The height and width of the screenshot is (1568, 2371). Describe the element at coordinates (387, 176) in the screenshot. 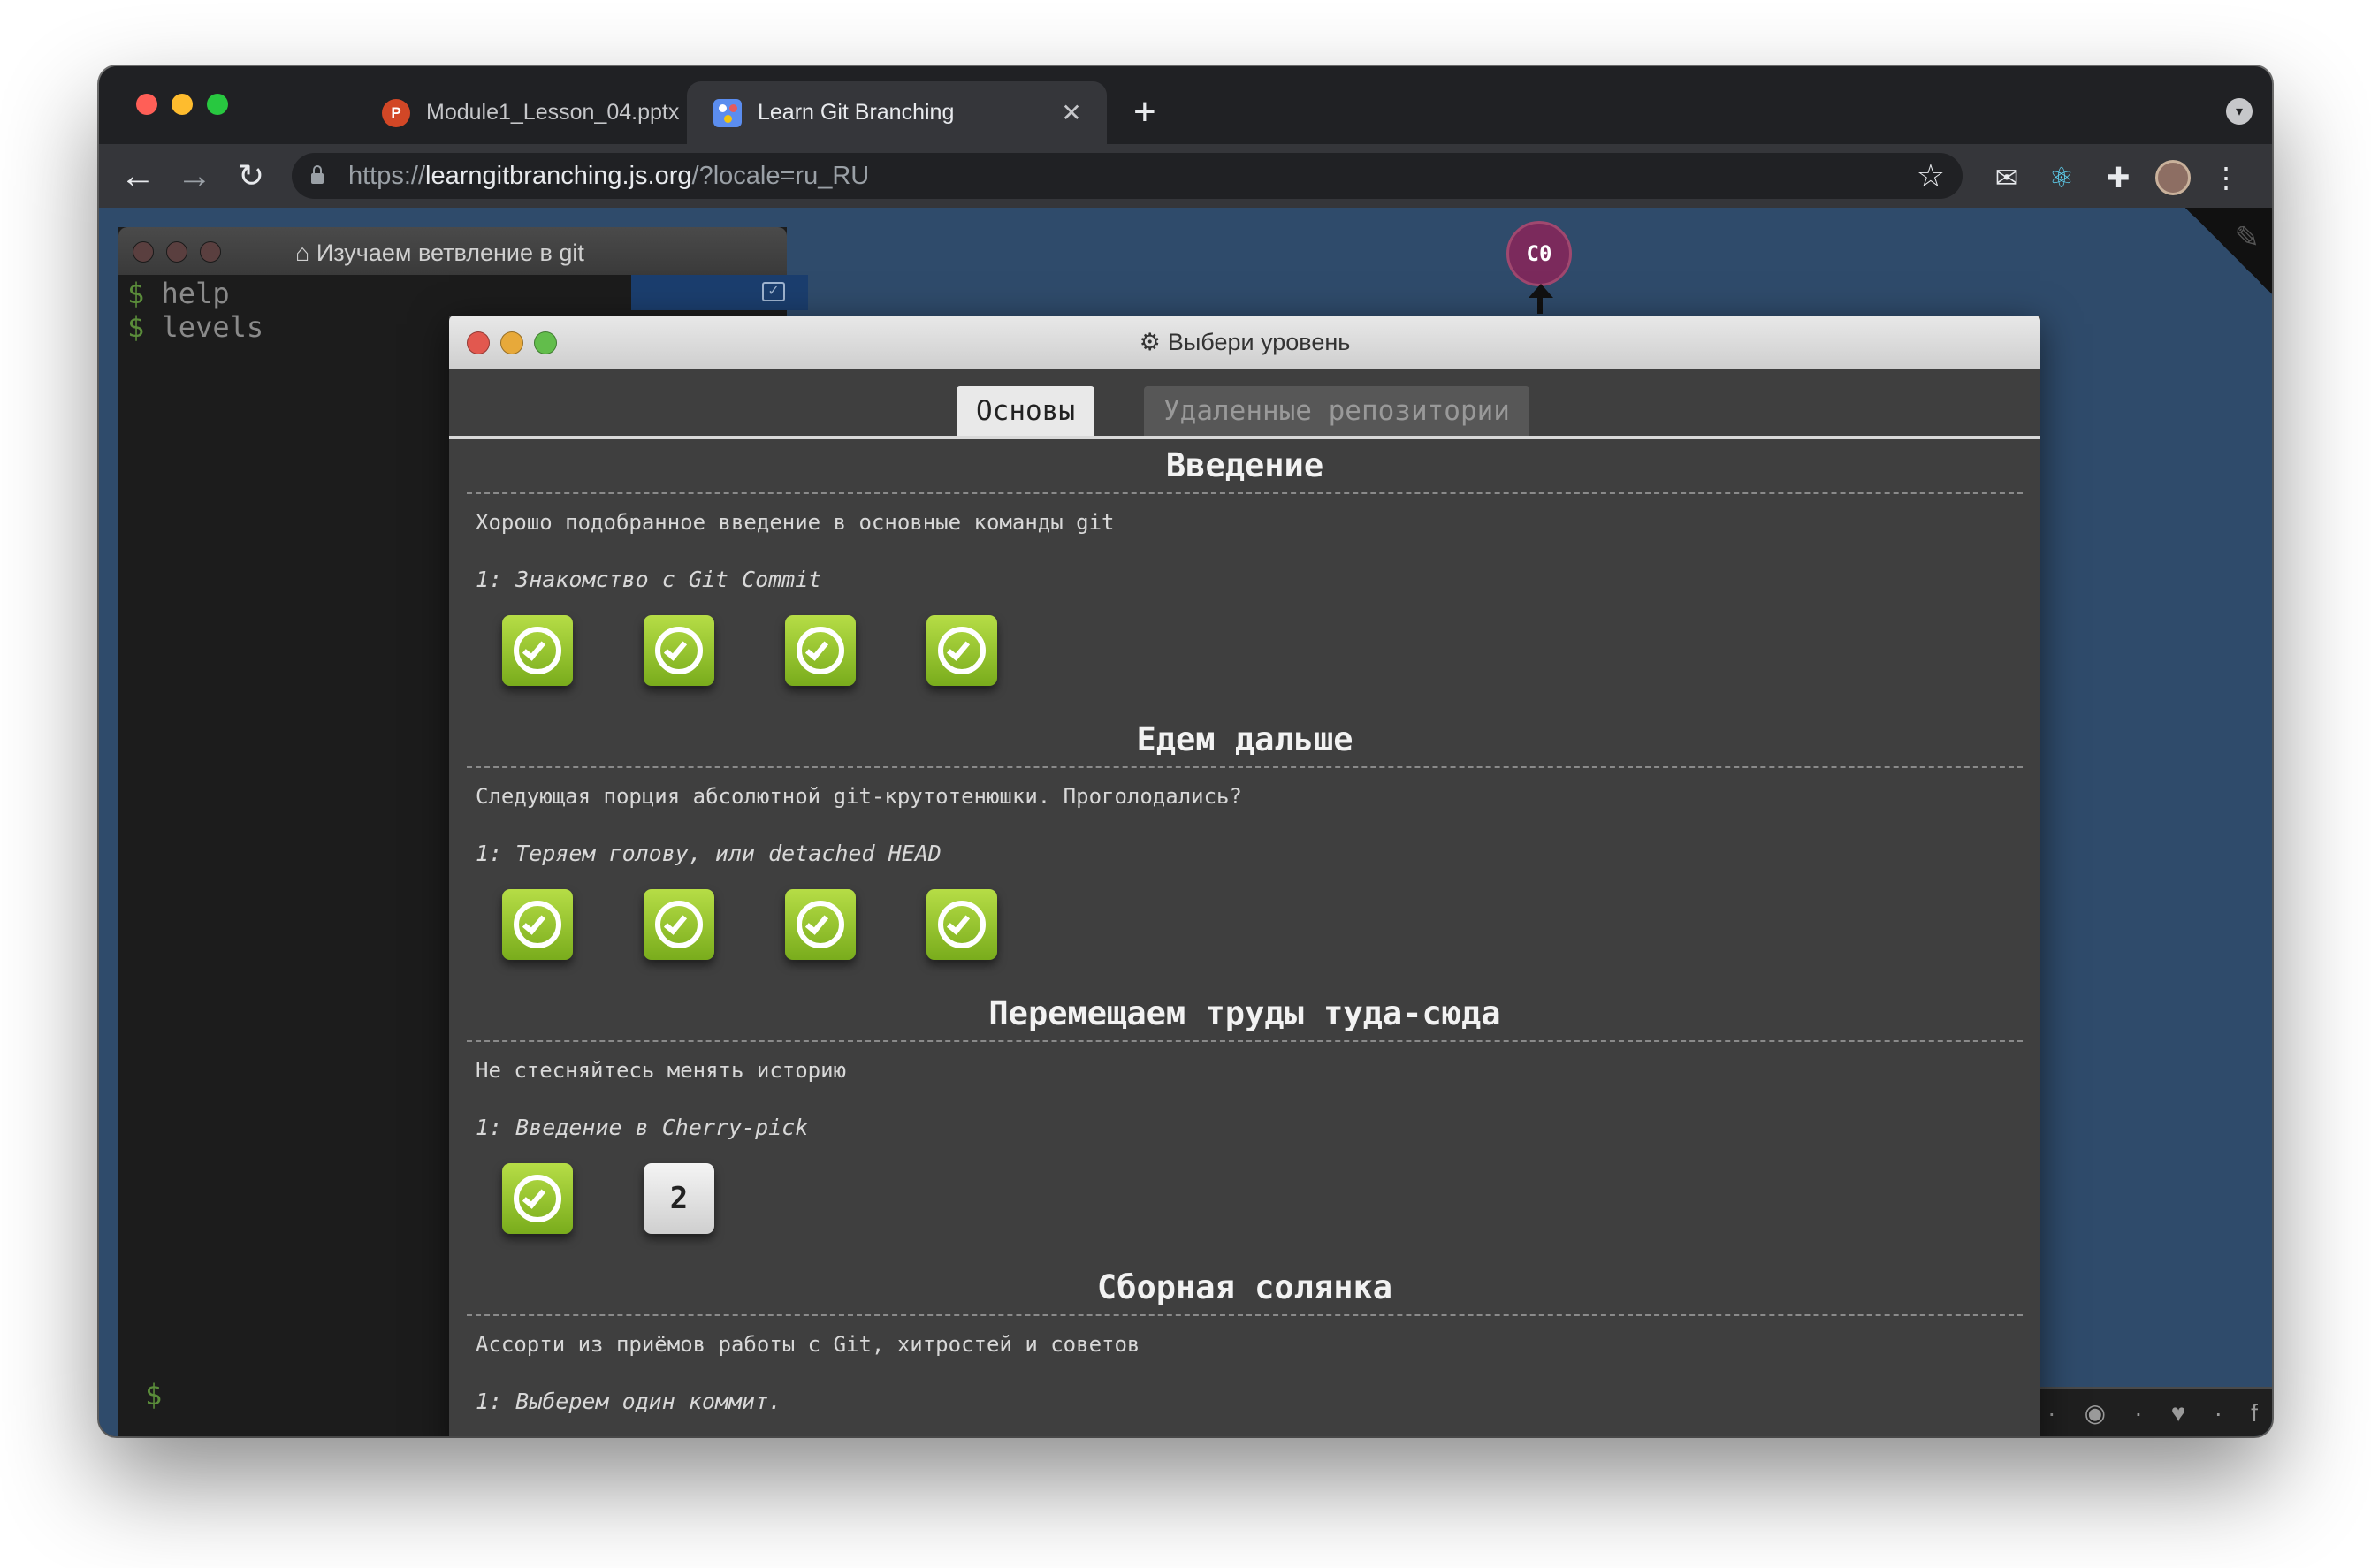

I see `url-scheme: https://` at that location.